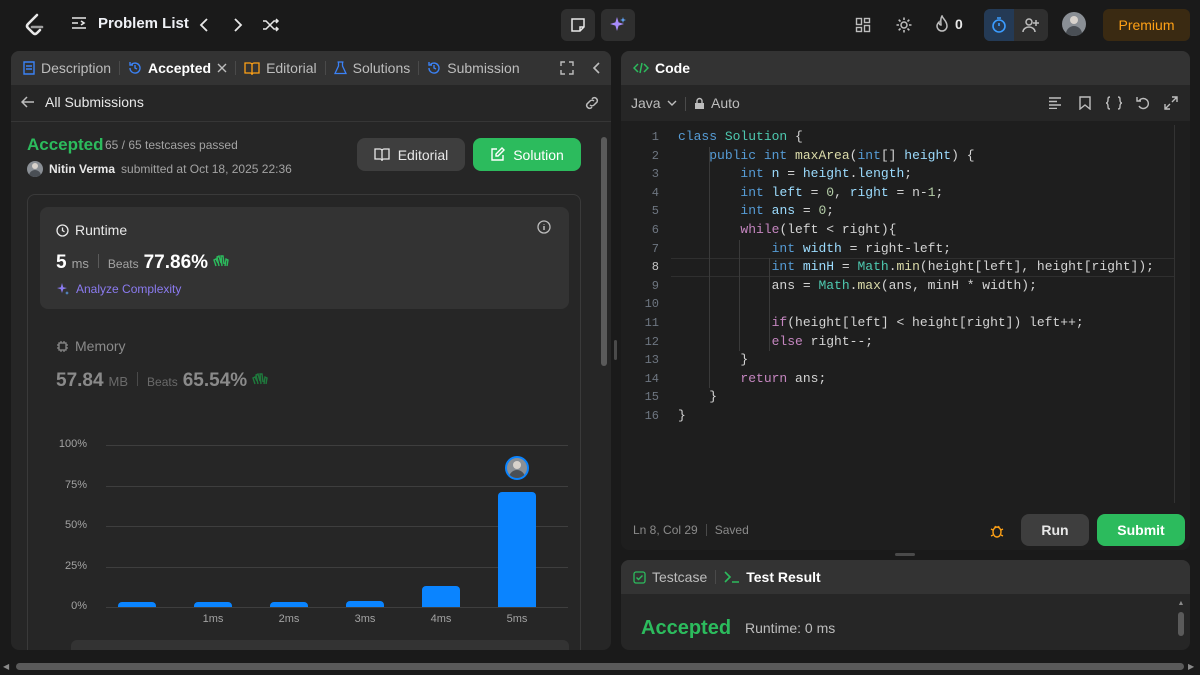  What do you see at coordinates (434, 68) in the screenshot?
I see `history-icon` at bounding box center [434, 68].